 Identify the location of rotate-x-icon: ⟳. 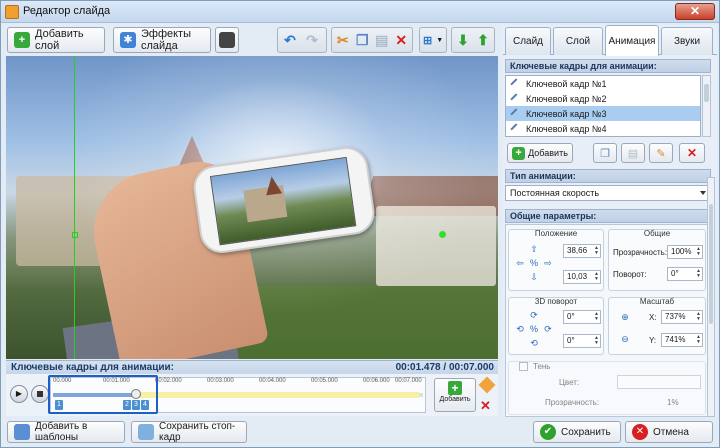
(534, 315).